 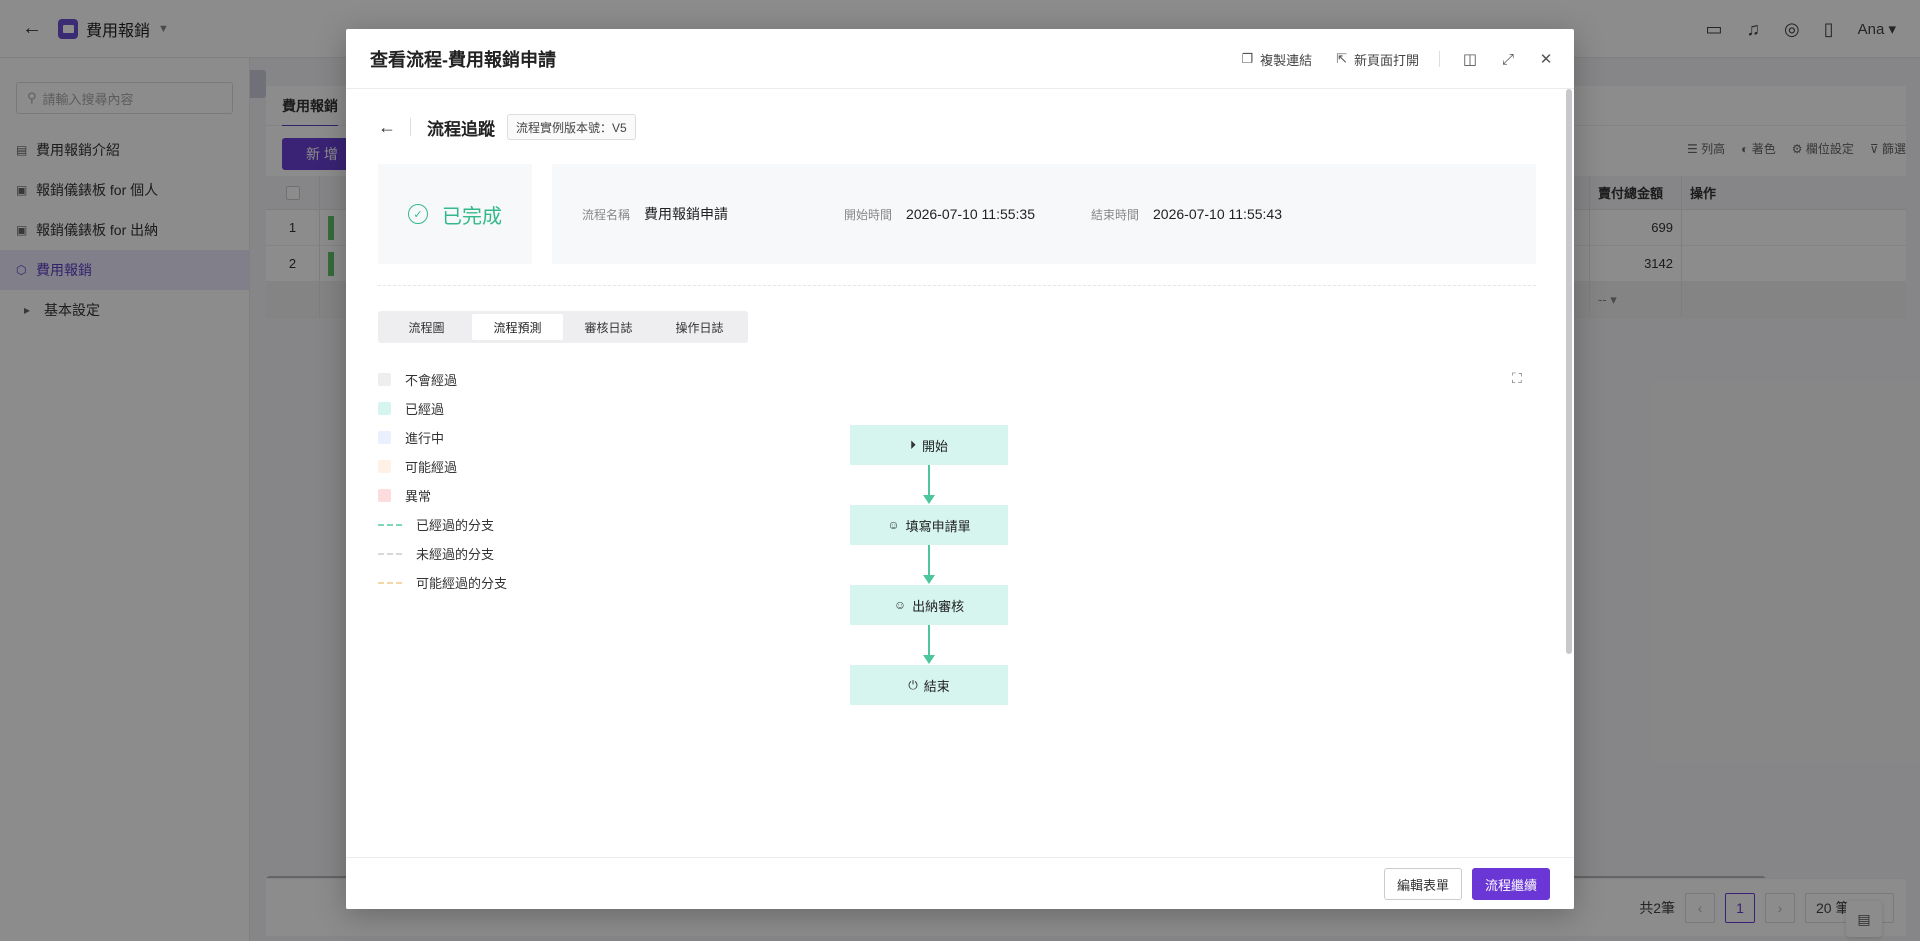 I want to click on trace-header: ← 流程追蹤 流程實例版本號：V5, so click(x=507, y=127).